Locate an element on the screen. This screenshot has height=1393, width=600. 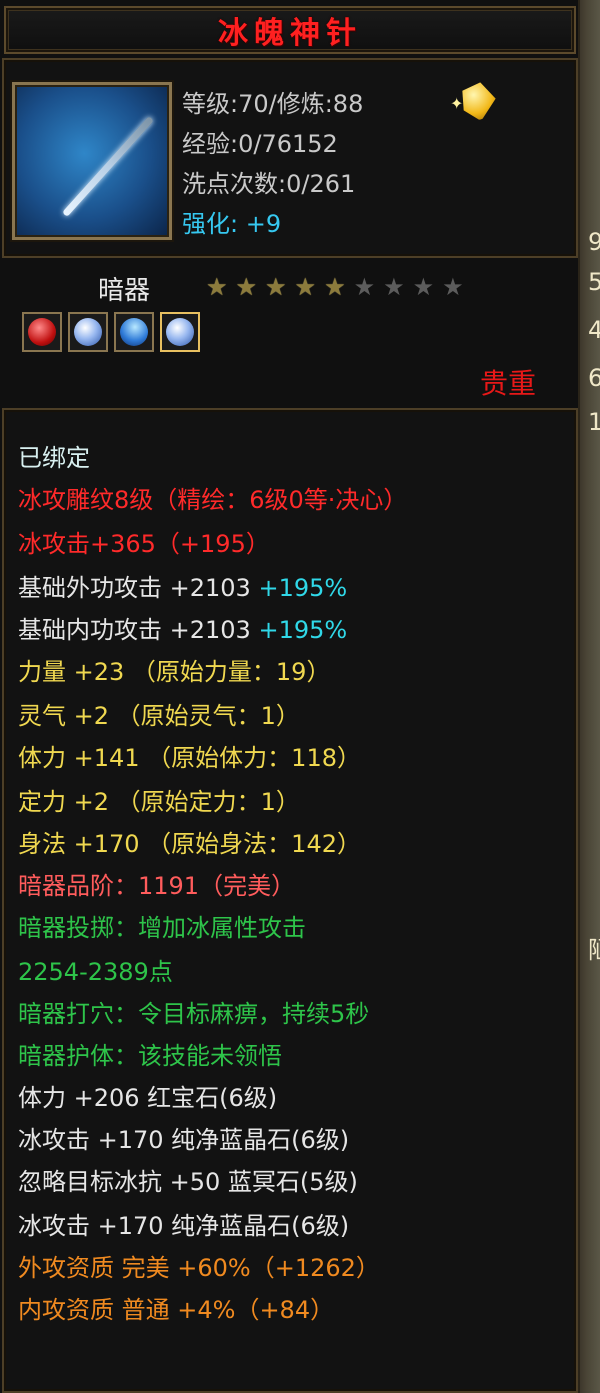
weapon-grade-line: 暗器品阶：1191（完美） is located at coordinates (157, 886).